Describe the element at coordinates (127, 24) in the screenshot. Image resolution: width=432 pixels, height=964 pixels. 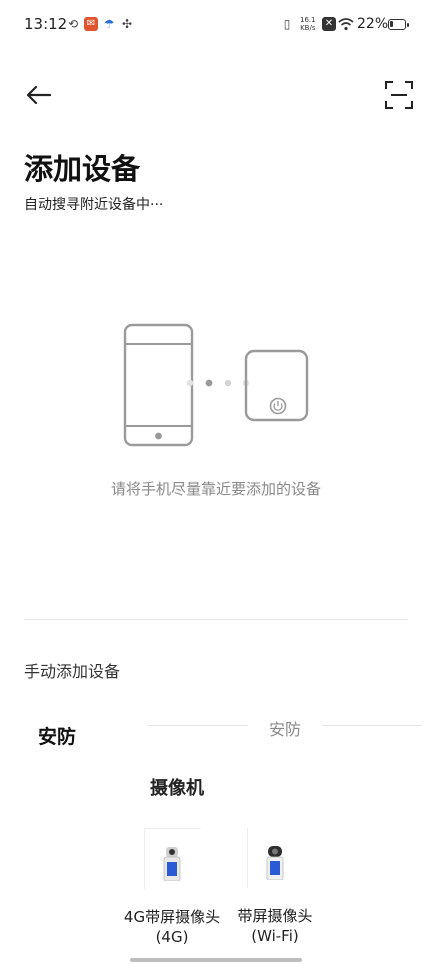
I see `fan-icon: ✣` at that location.